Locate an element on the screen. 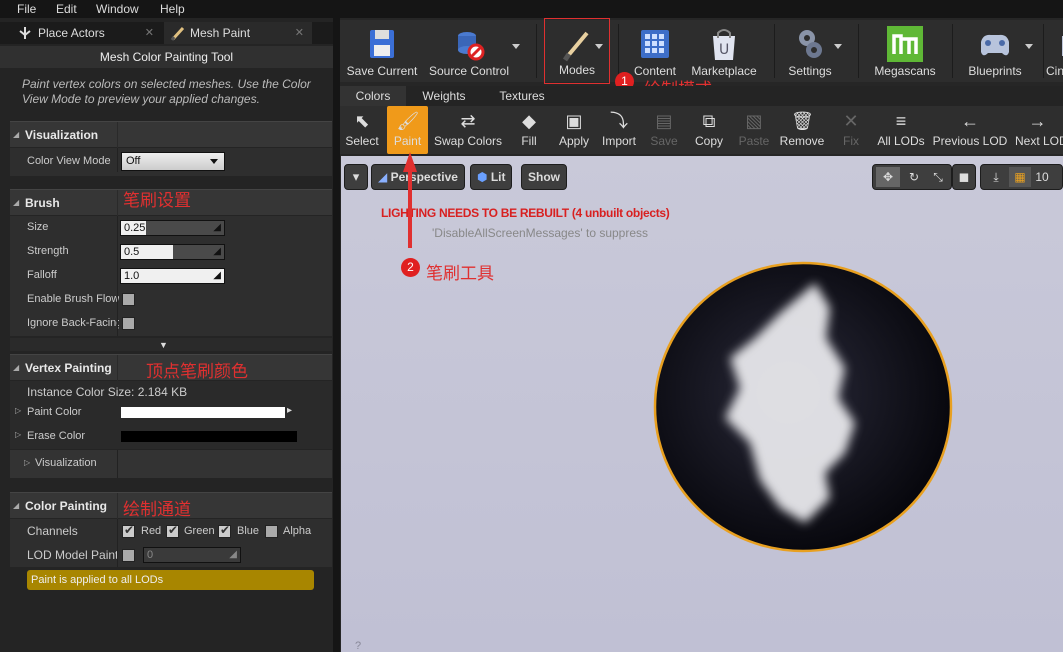  previous-lod-label: Previous LOD is located at coordinates (970, 141).